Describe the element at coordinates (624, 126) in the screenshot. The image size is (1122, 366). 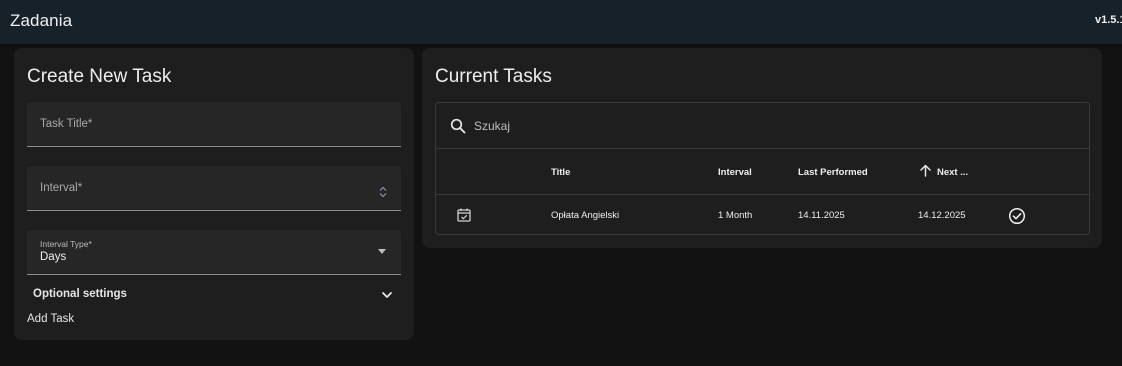
I see `search-input` at that location.